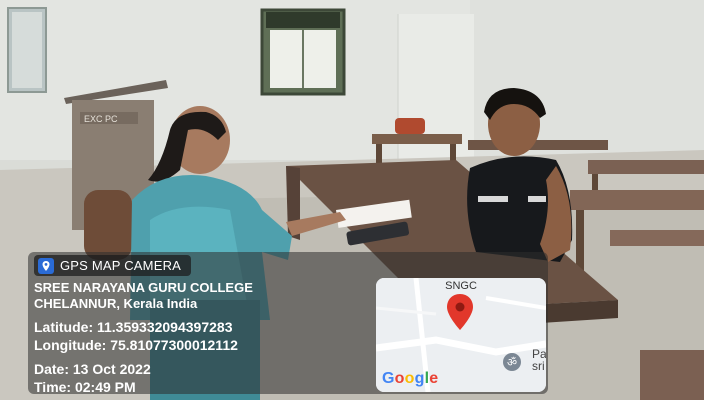 Image resolution: width=704 pixels, height=400 pixels. What do you see at coordinates (539, 360) in the screenshot?
I see `map-poi-text: Pa sri` at bounding box center [539, 360].